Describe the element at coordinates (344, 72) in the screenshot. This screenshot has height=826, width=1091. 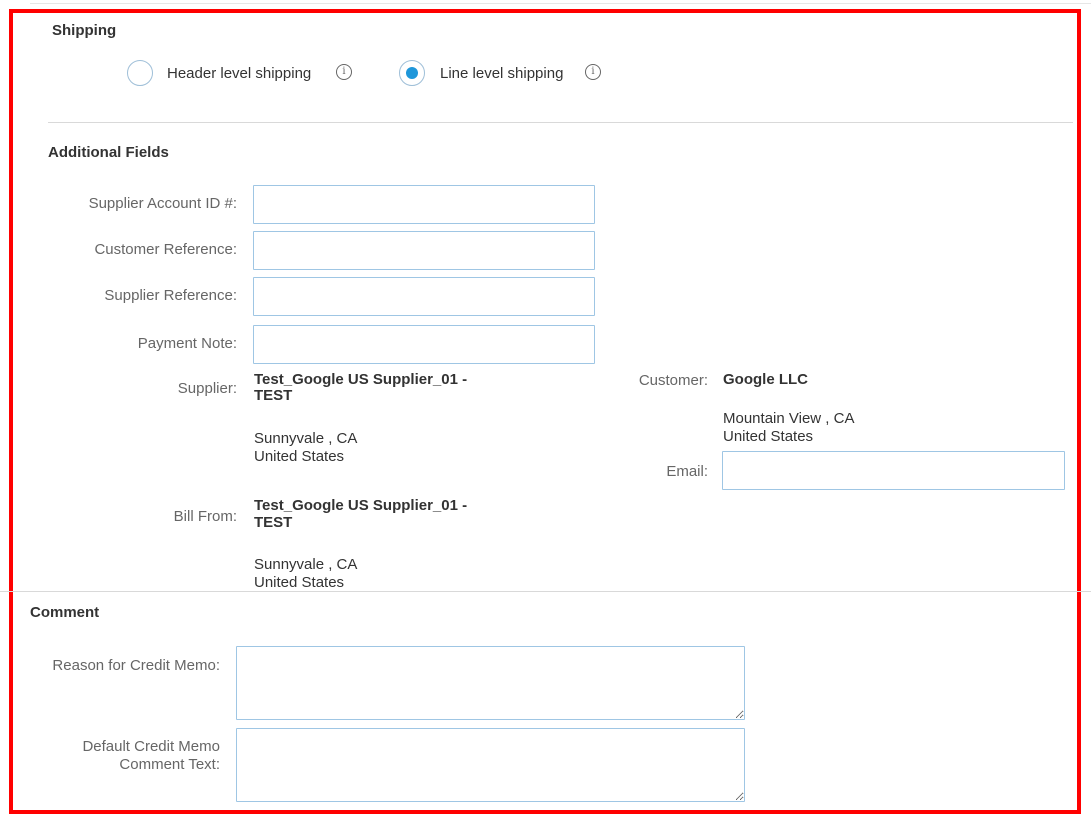
I see `header-shipping-info-icon: i` at that location.